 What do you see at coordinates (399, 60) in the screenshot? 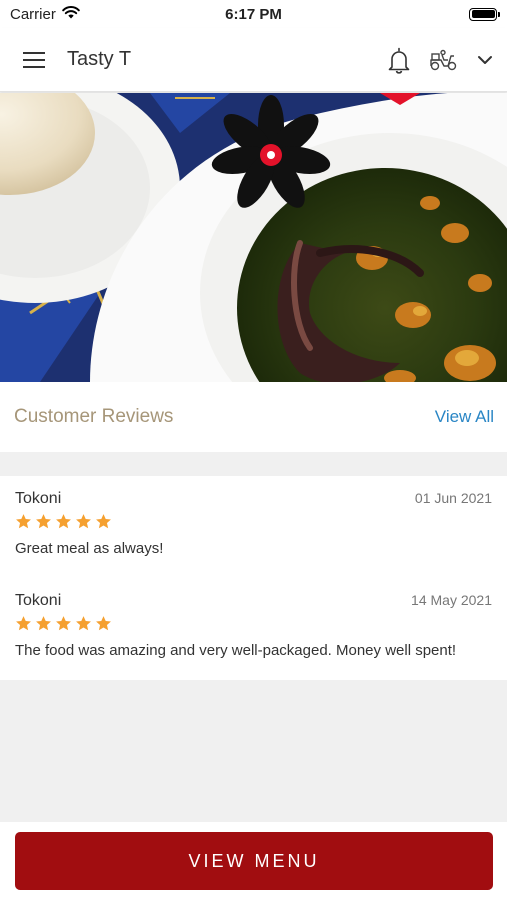
I see `bell-icon` at bounding box center [399, 60].